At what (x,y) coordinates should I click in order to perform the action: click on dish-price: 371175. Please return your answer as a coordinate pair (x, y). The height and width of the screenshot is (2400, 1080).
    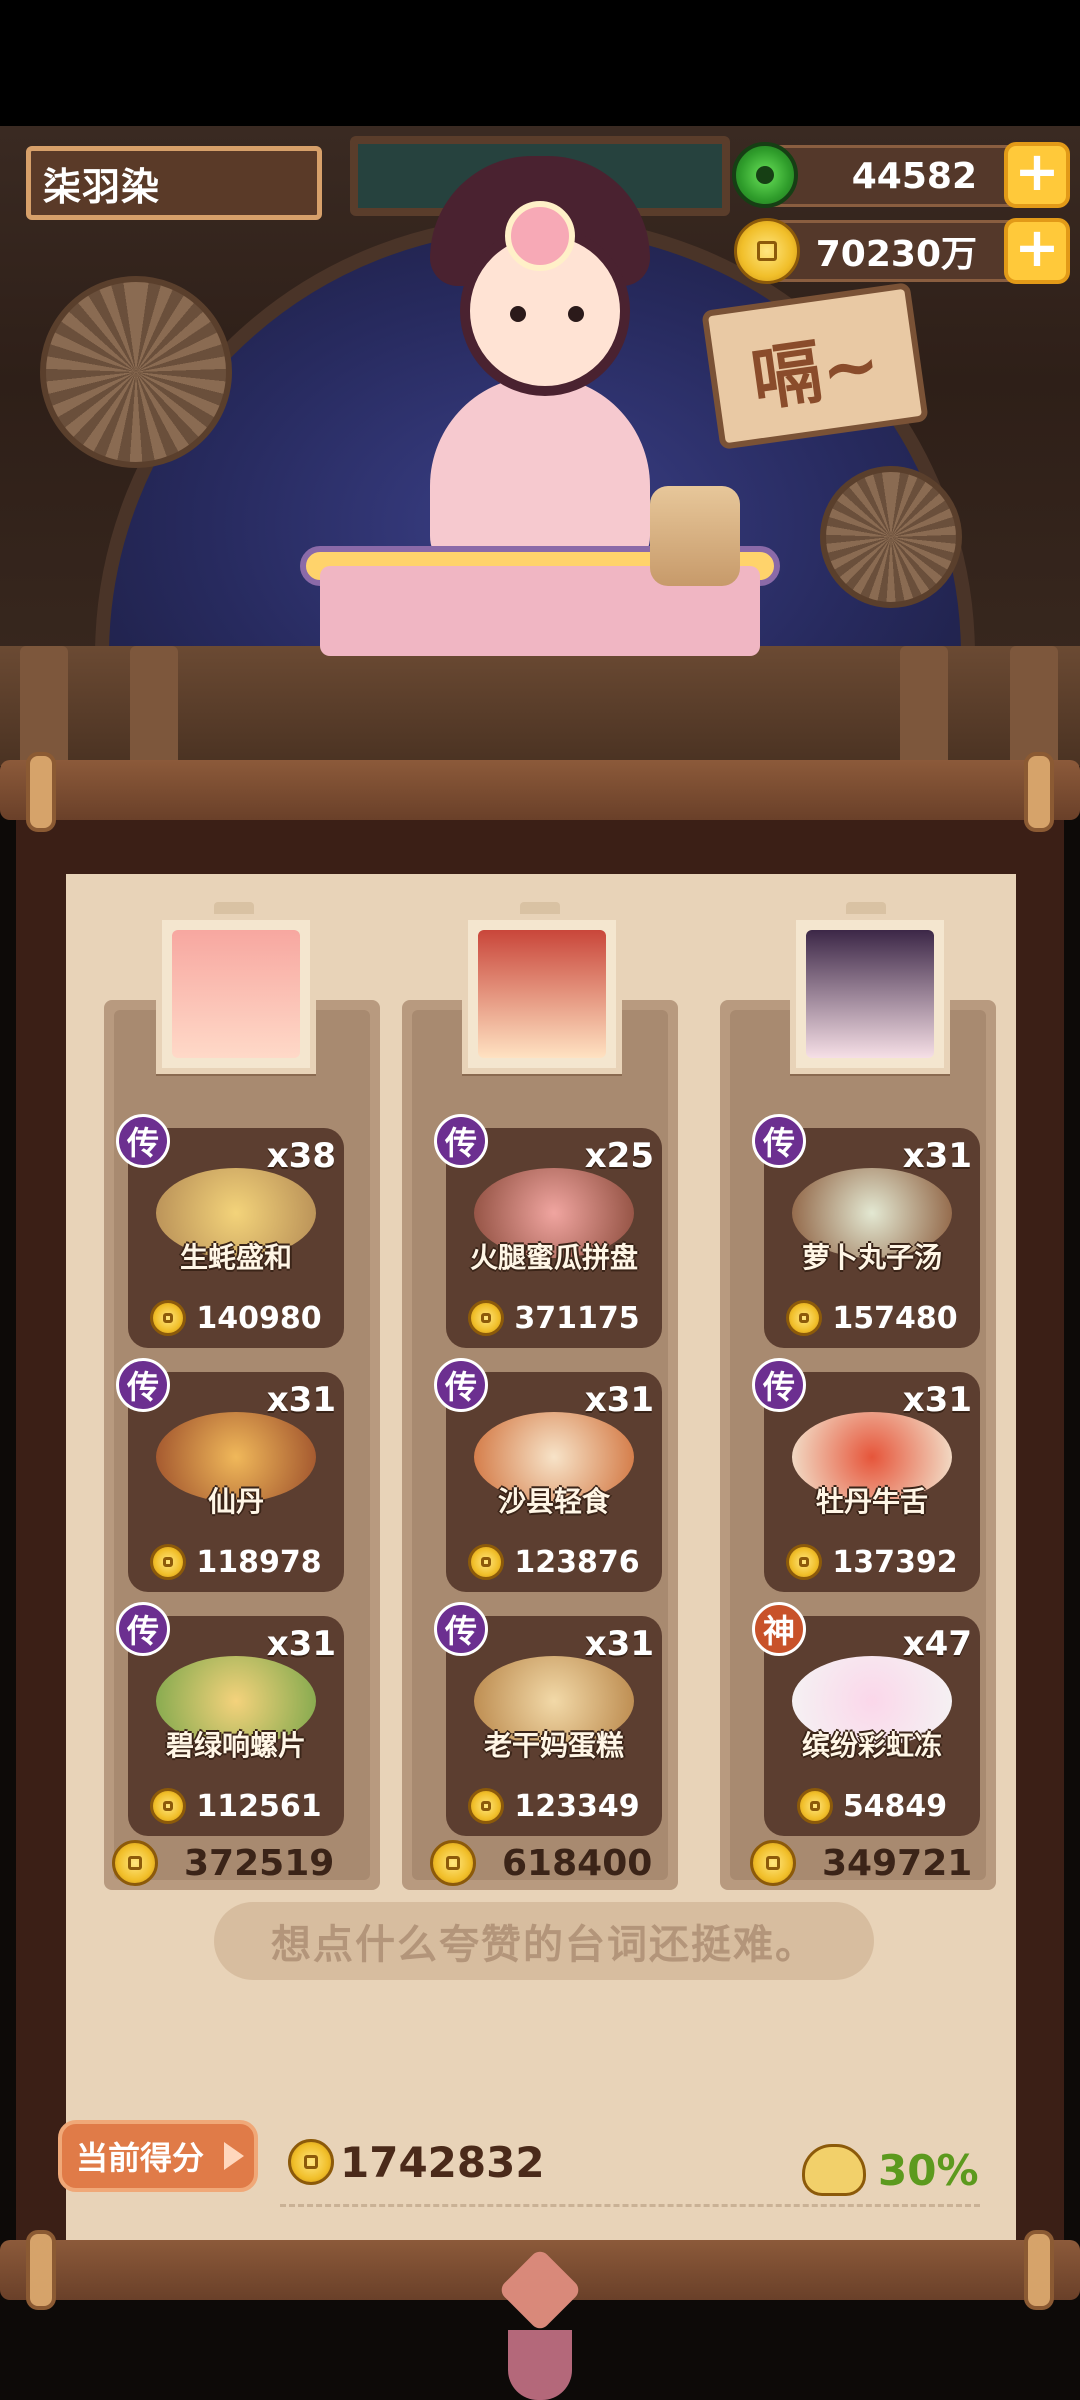
    Looking at the image, I should click on (554, 1318).